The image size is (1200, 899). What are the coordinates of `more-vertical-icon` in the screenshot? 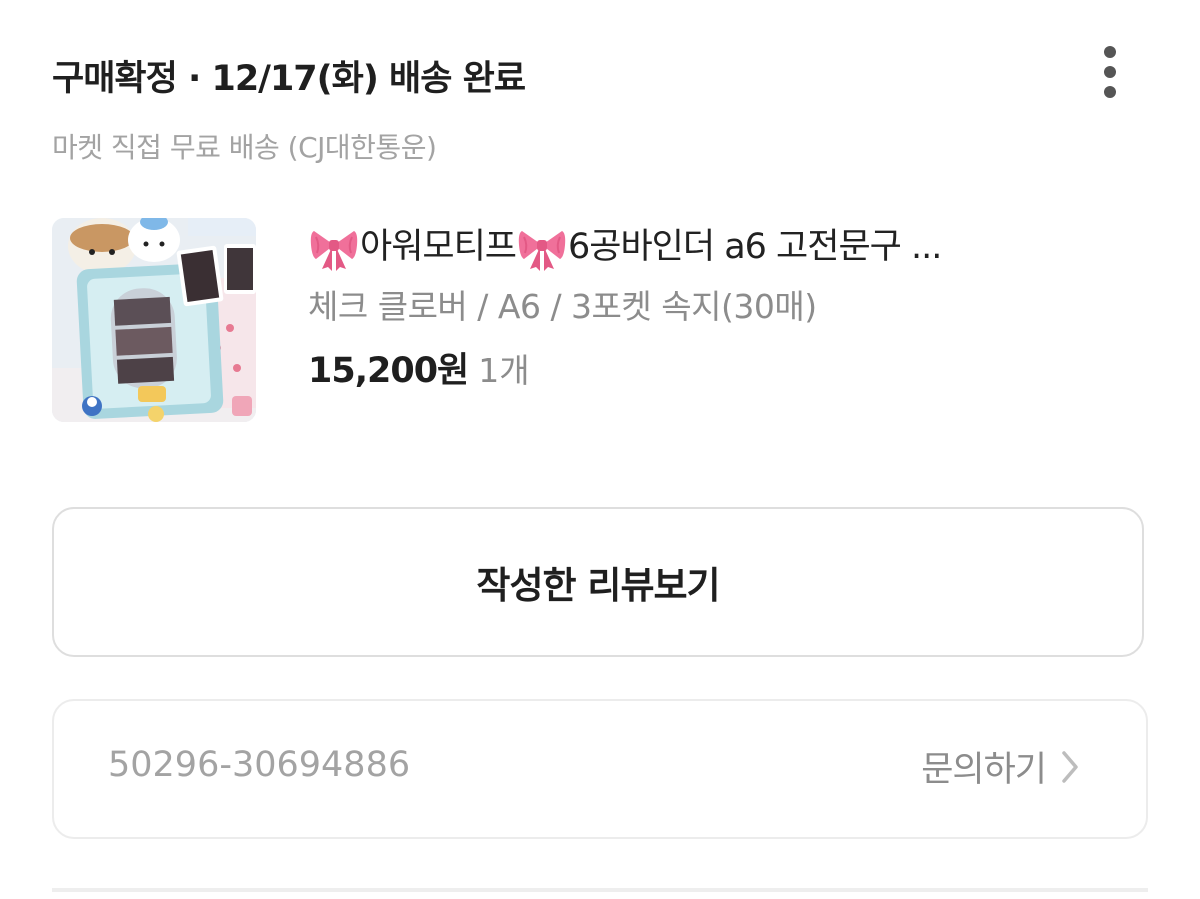 It's located at (1110, 52).